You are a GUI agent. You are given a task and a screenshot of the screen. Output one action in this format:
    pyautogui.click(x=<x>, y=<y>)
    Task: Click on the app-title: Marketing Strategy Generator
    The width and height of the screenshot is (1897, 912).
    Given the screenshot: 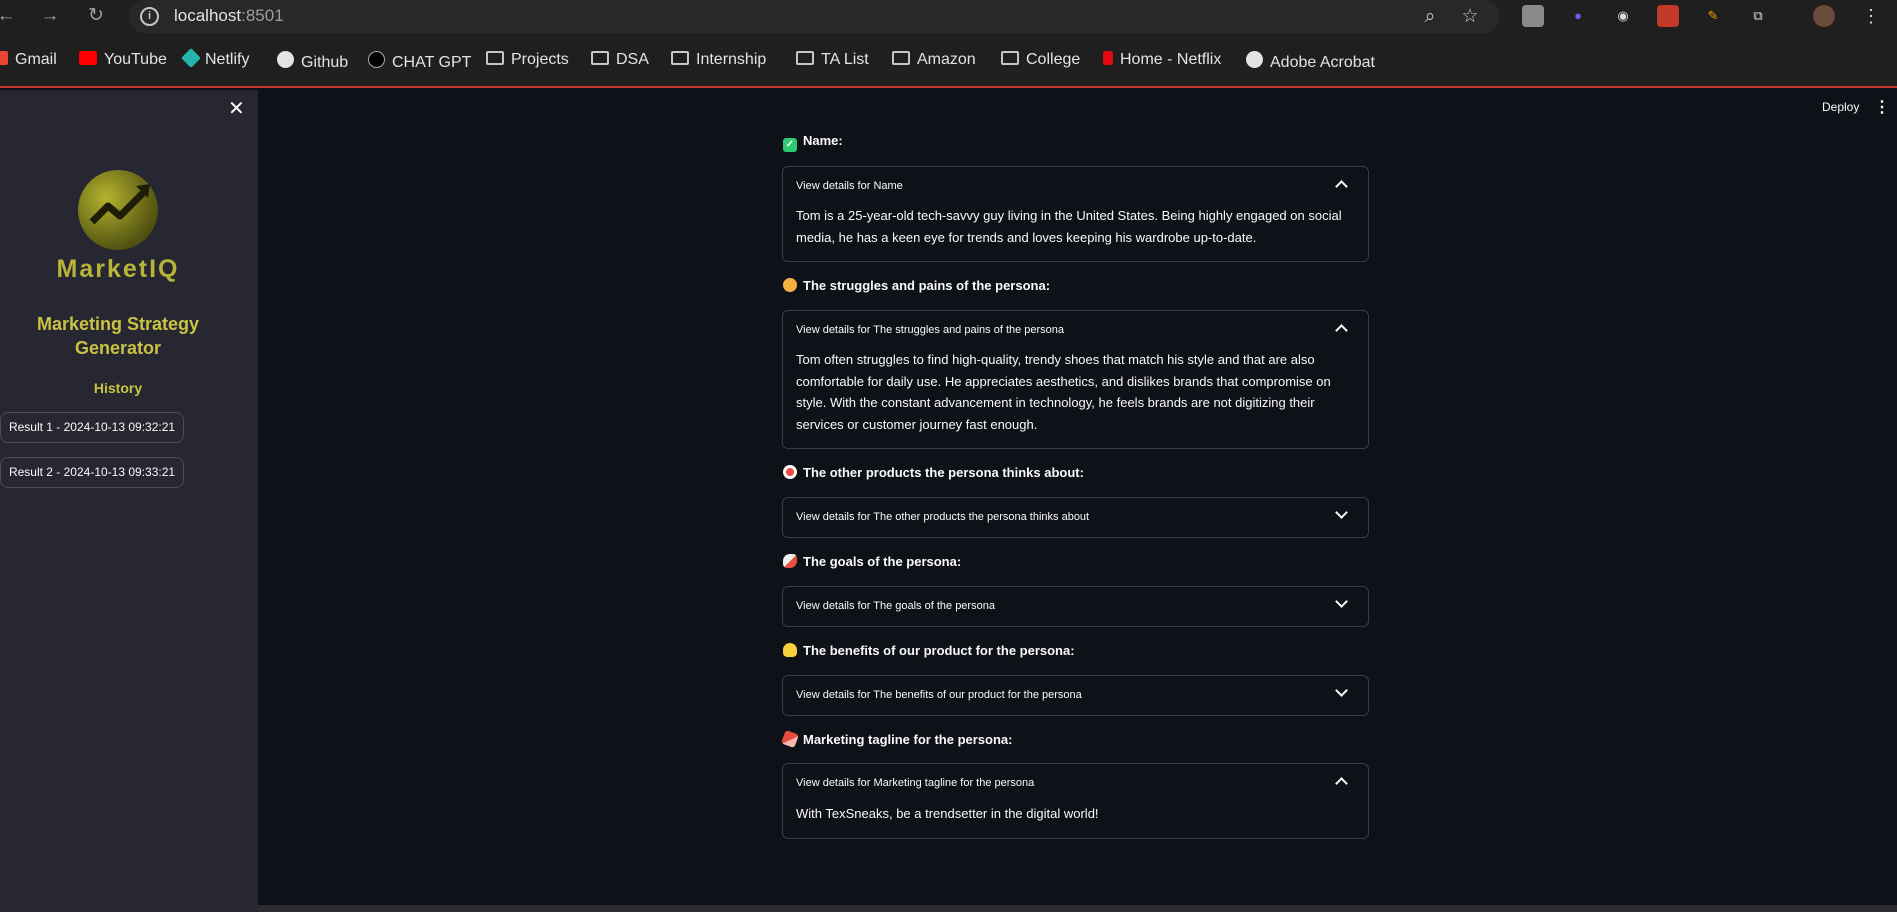 What is the action you would take?
    pyautogui.click(x=118, y=336)
    